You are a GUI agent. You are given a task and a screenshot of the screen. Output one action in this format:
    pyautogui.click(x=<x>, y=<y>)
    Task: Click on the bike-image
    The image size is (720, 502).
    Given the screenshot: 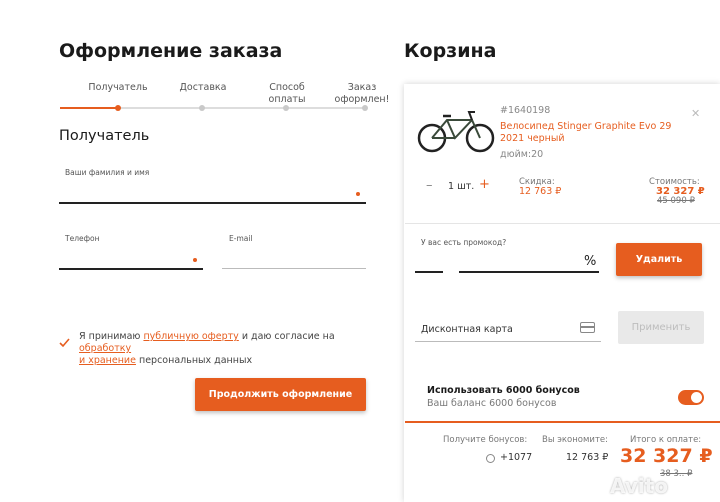 What is the action you would take?
    pyautogui.click(x=456, y=133)
    